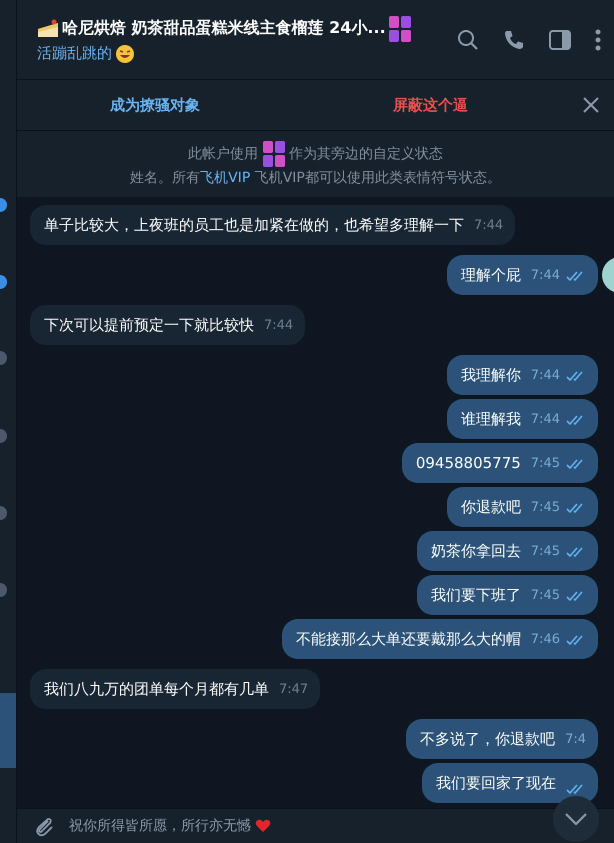  Describe the element at coordinates (575, 740) in the screenshot. I see `message-time: 7:4` at that location.